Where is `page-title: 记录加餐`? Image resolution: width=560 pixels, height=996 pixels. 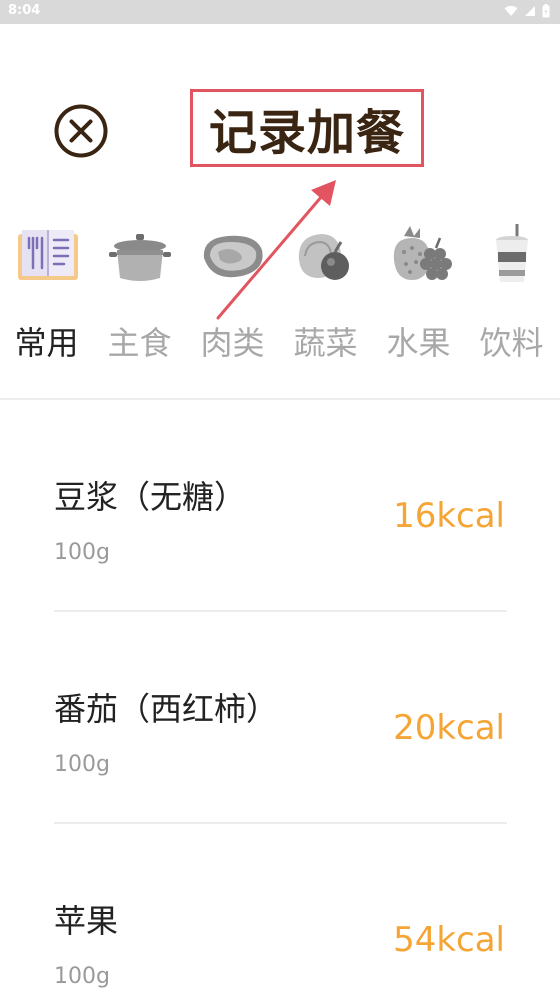
page-title: 记录加餐 is located at coordinates (306, 133).